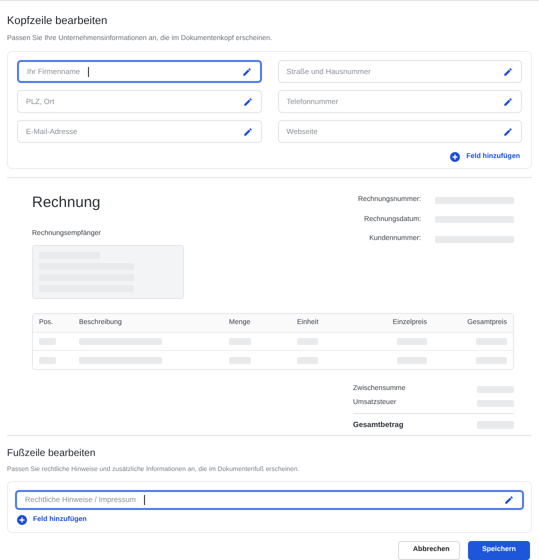 This screenshot has width=539, height=560. Describe the element at coordinates (57, 21) in the screenshot. I see `section-title: Kopfzeile bearbeiten` at that location.